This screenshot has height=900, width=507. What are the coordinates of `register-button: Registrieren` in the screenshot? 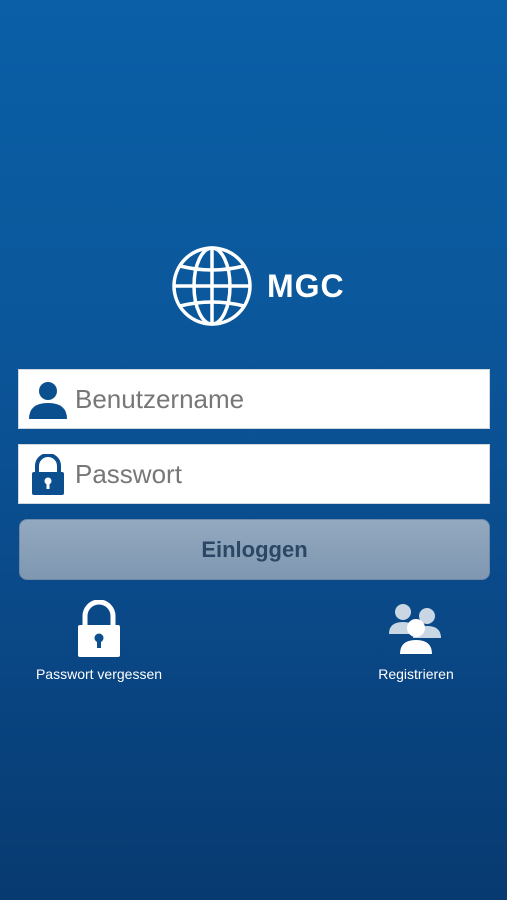 It's located at (416, 641).